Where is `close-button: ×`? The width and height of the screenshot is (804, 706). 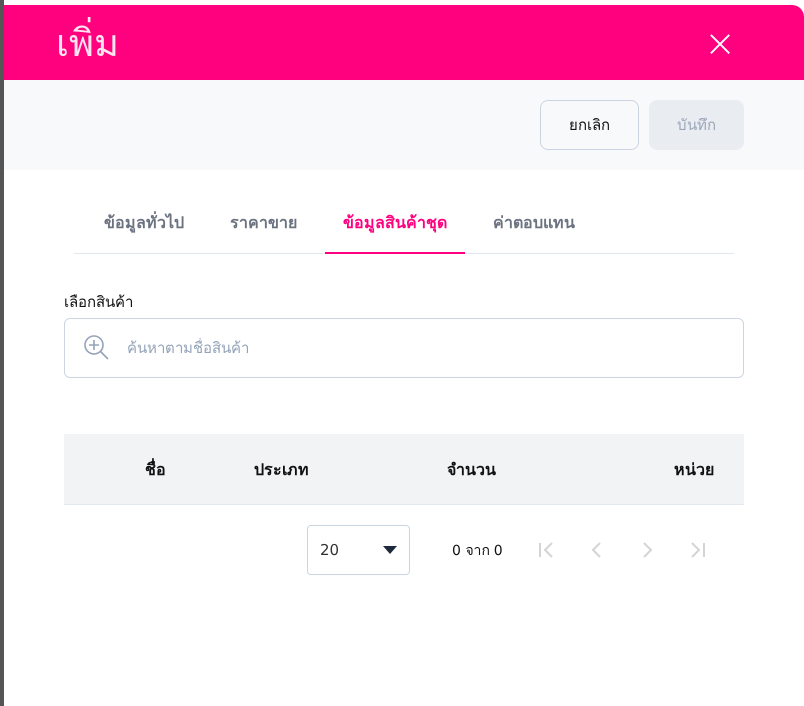 close-button: × is located at coordinates (720, 43).